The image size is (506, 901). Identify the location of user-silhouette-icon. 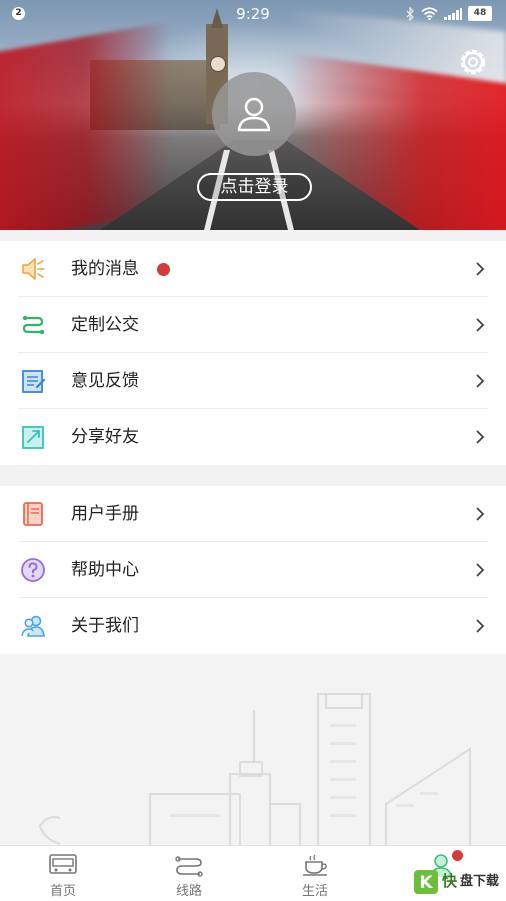
(254, 114).